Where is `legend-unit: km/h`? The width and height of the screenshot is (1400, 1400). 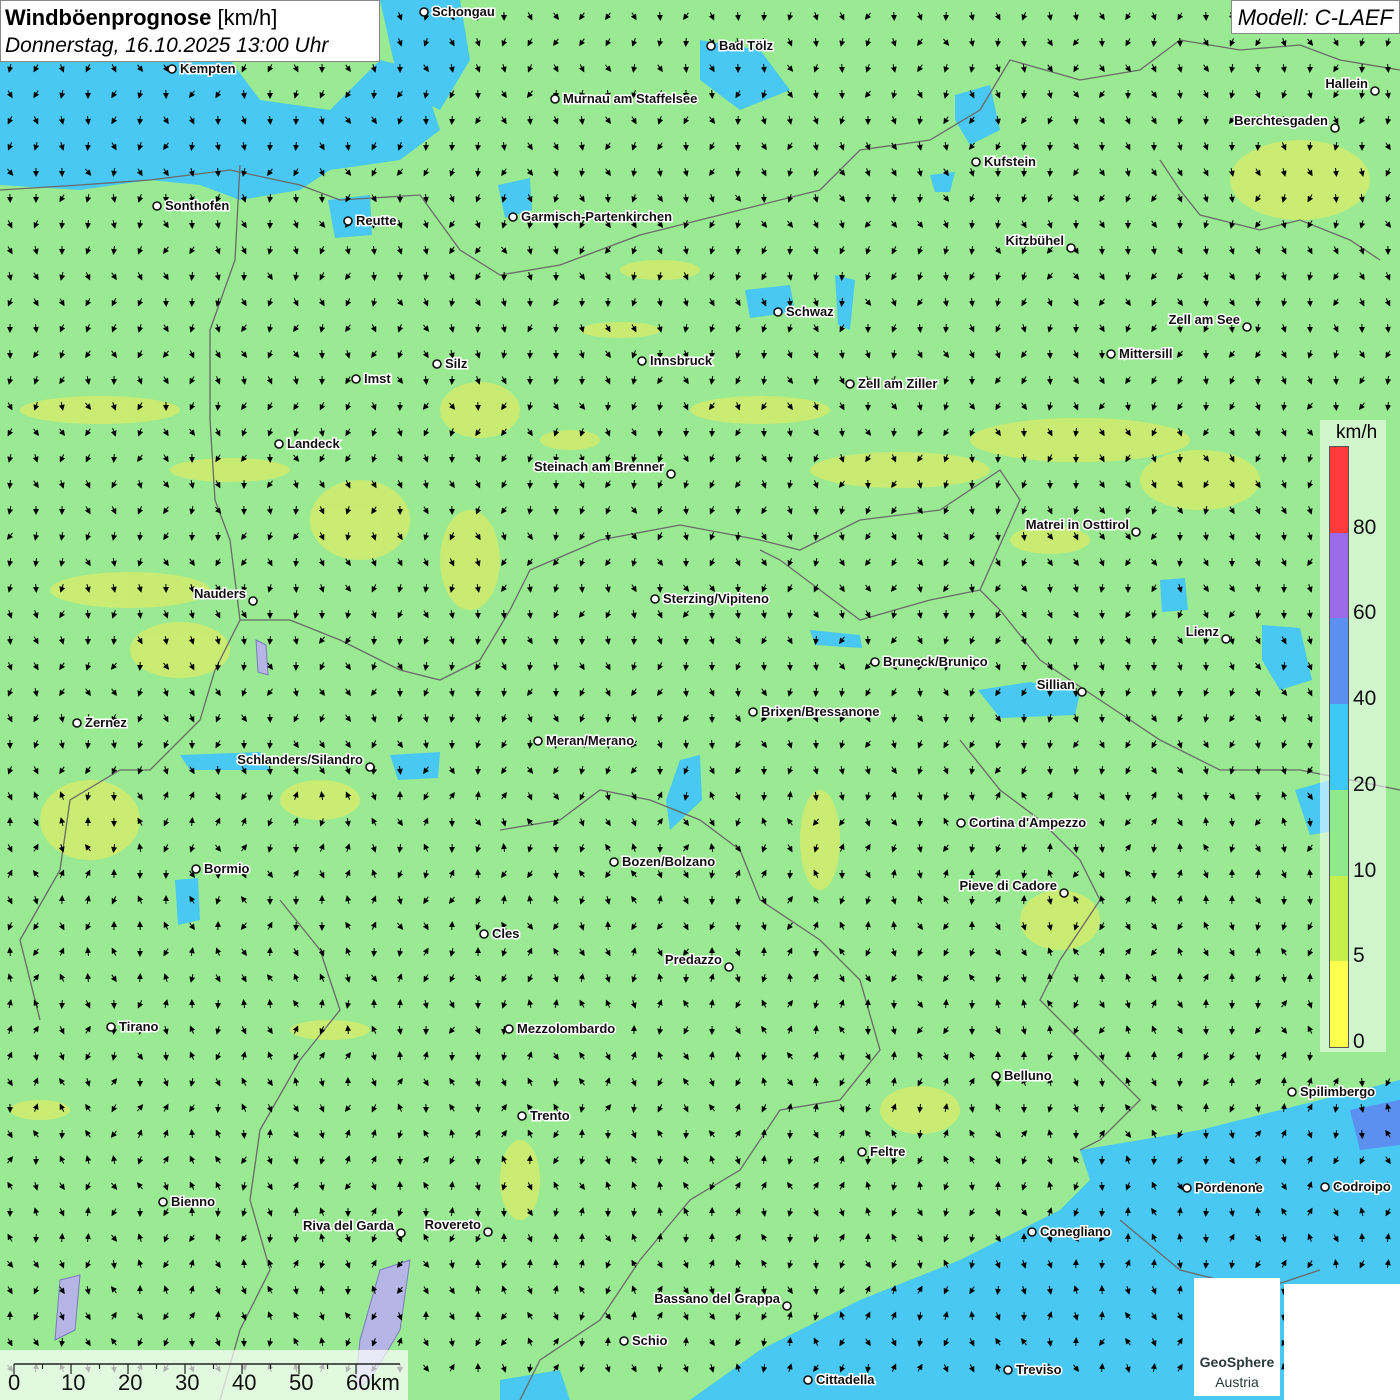
legend-unit: km/h is located at coordinates (1357, 432).